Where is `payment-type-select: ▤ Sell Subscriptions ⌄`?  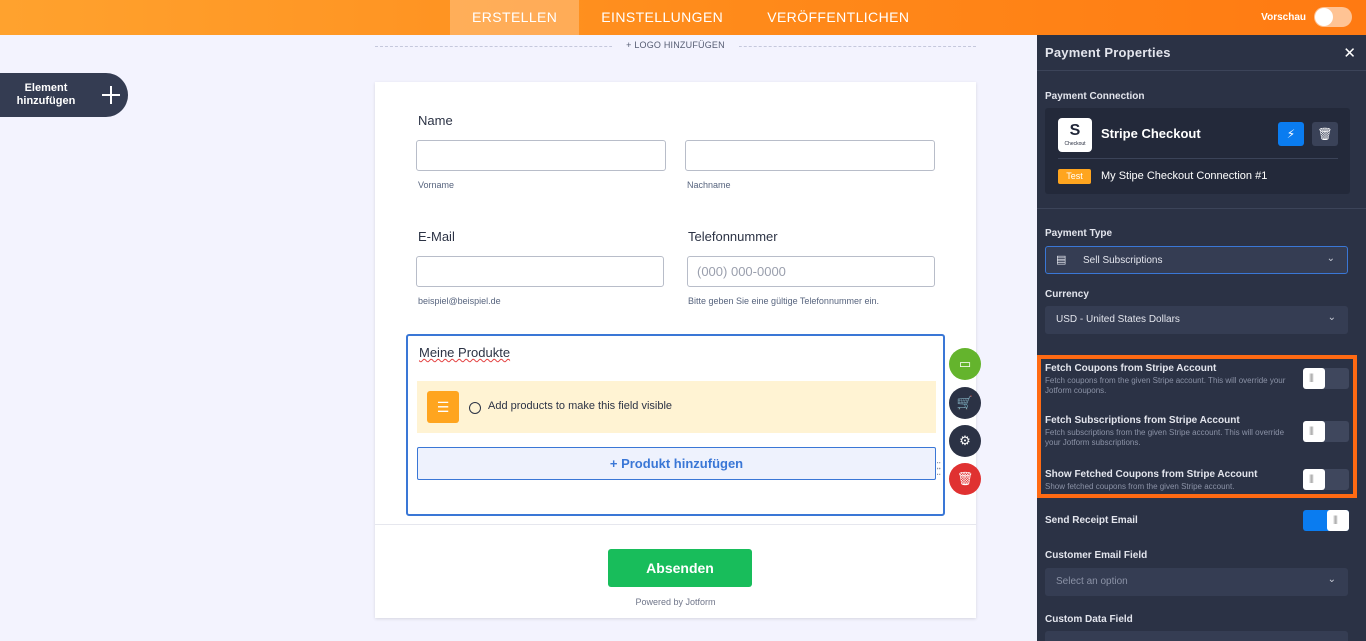
payment-type-select: ▤ Sell Subscriptions ⌄ is located at coordinates (1196, 260).